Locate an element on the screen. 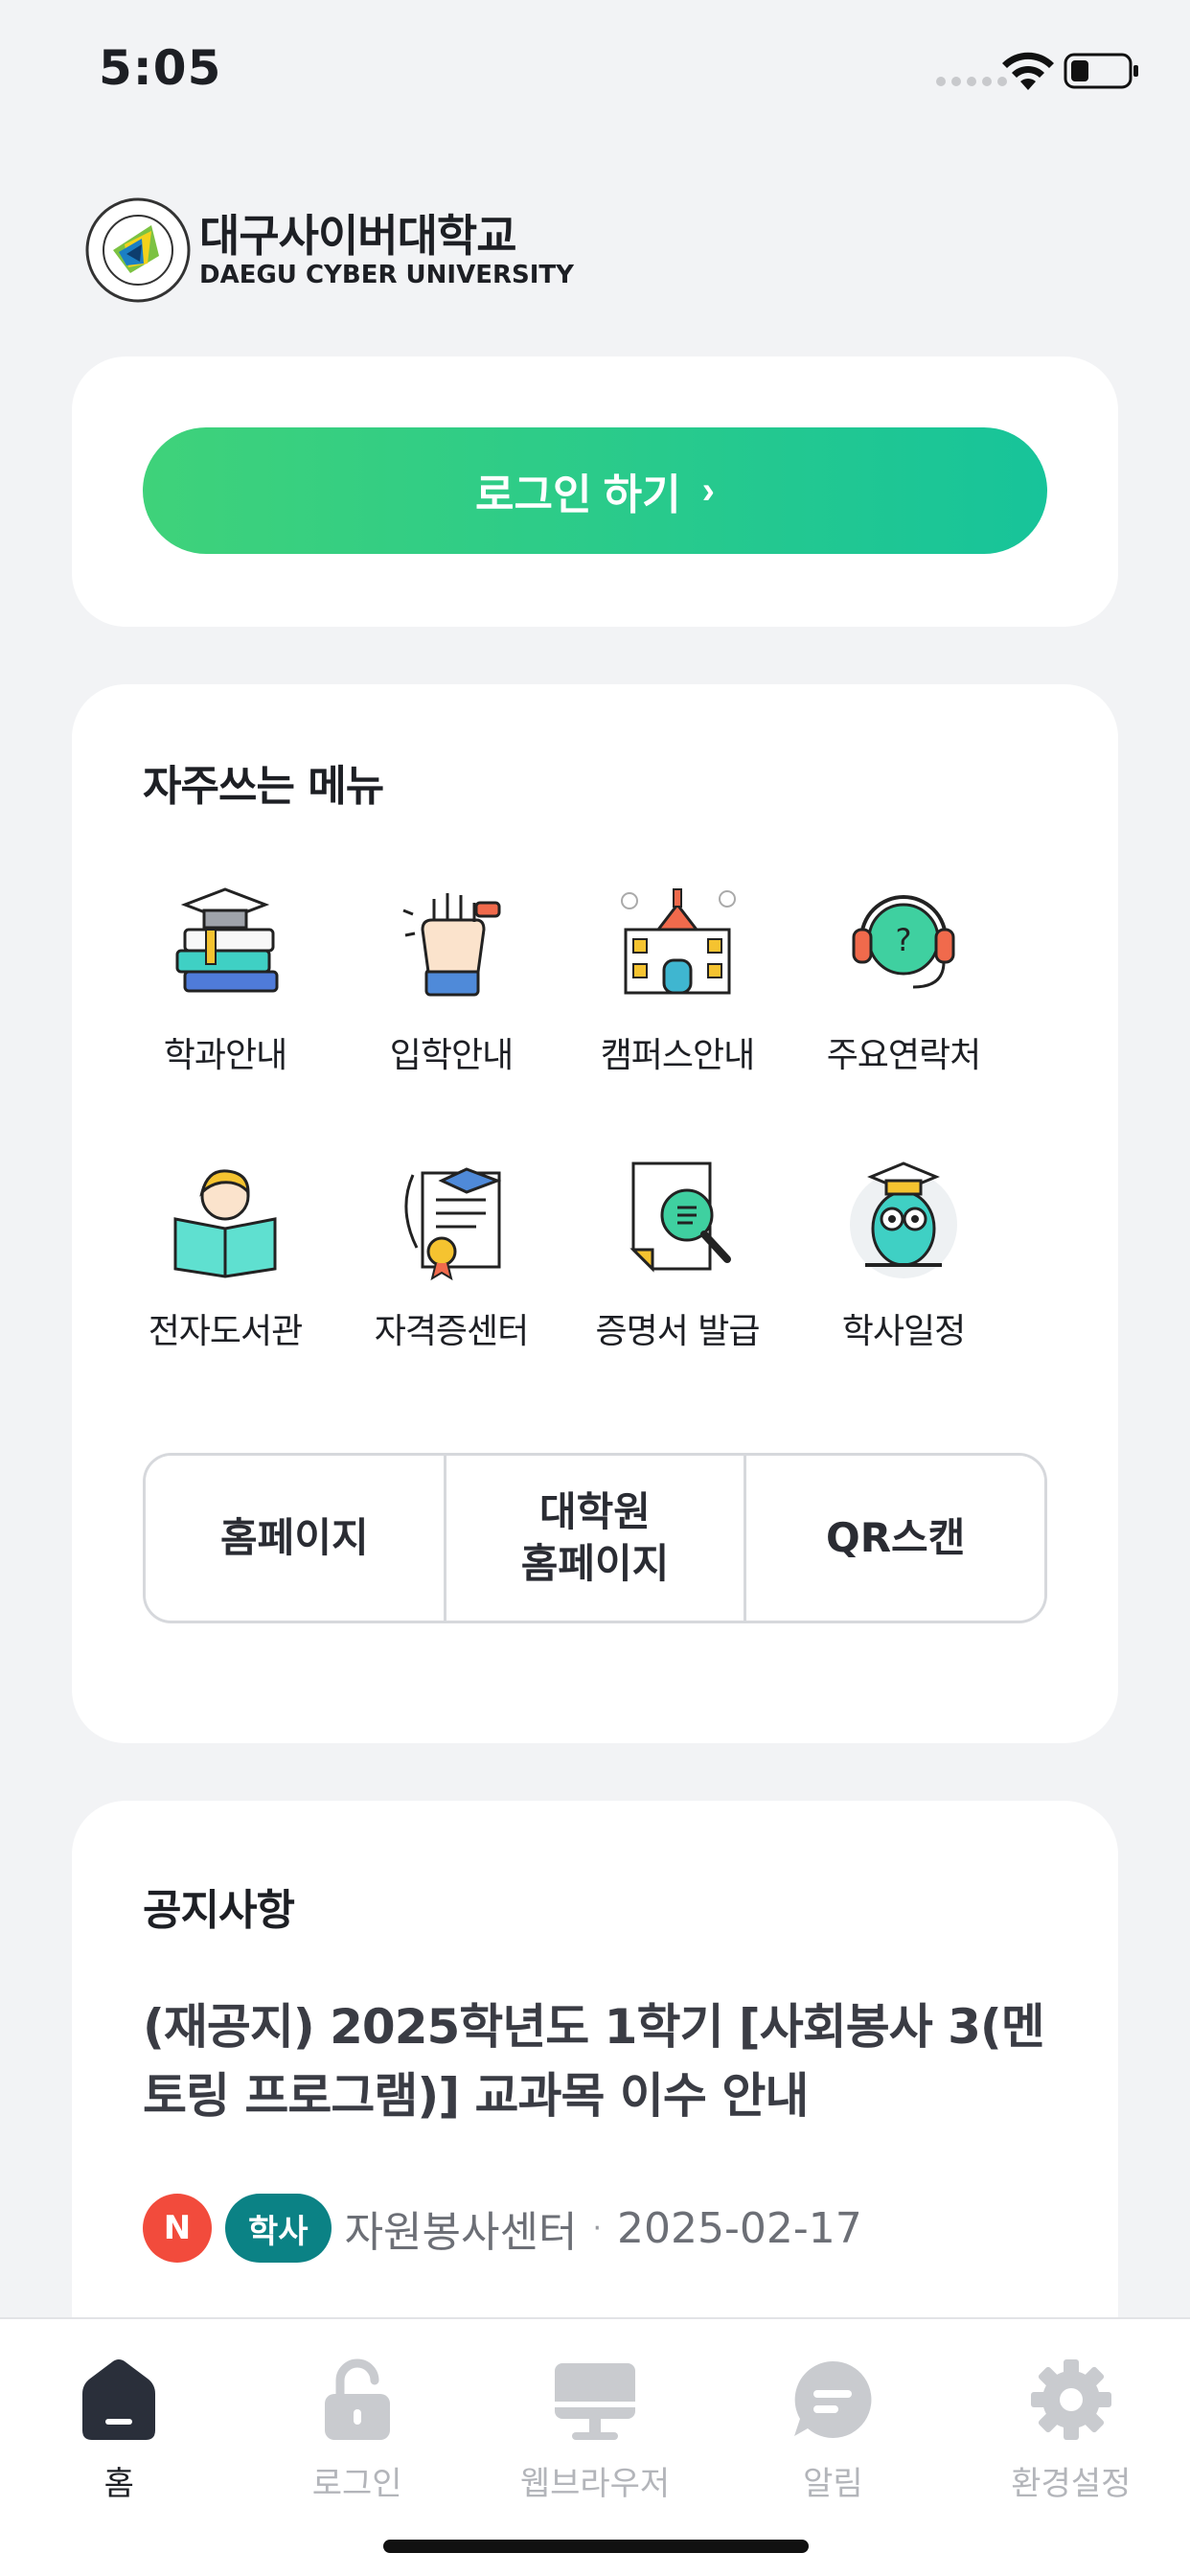  monitor-icon is located at coordinates (595, 2401).